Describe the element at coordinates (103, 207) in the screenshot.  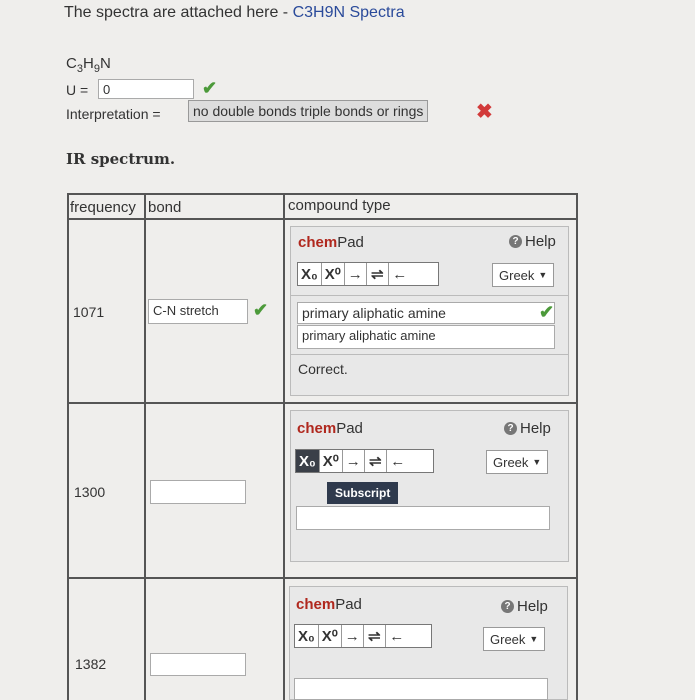
I see `header-frequency: frequency` at that location.